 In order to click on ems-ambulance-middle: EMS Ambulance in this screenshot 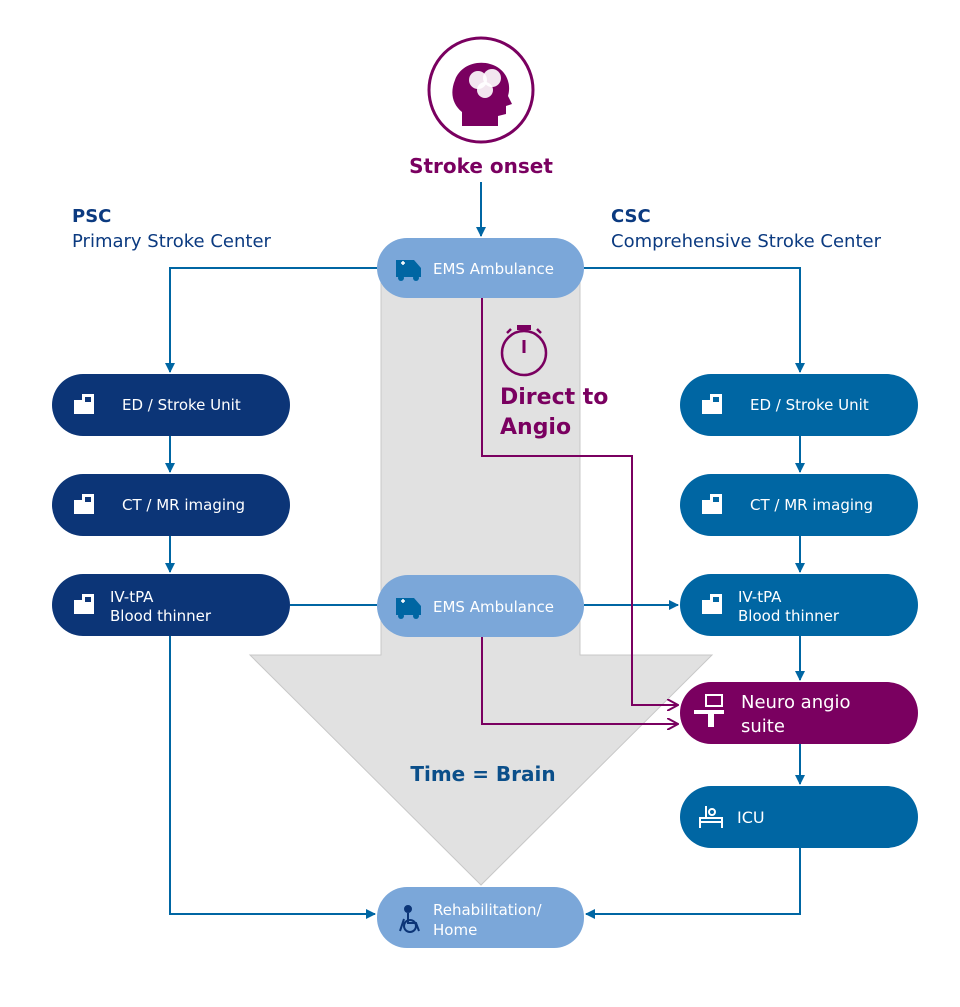, I will do `click(480, 606)`.